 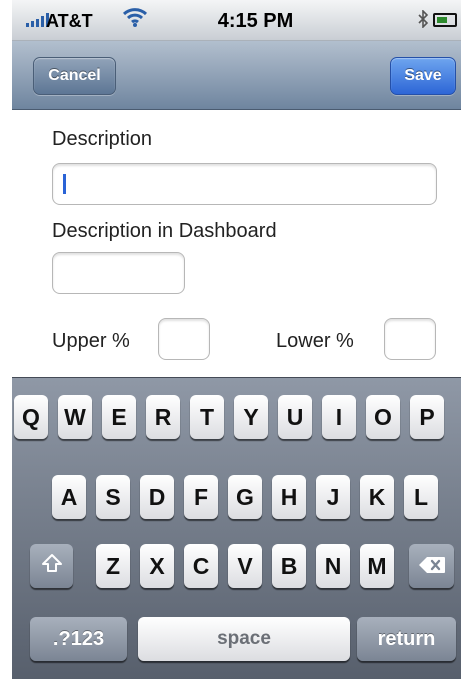 What do you see at coordinates (201, 566) in the screenshot?
I see `key-c: C` at bounding box center [201, 566].